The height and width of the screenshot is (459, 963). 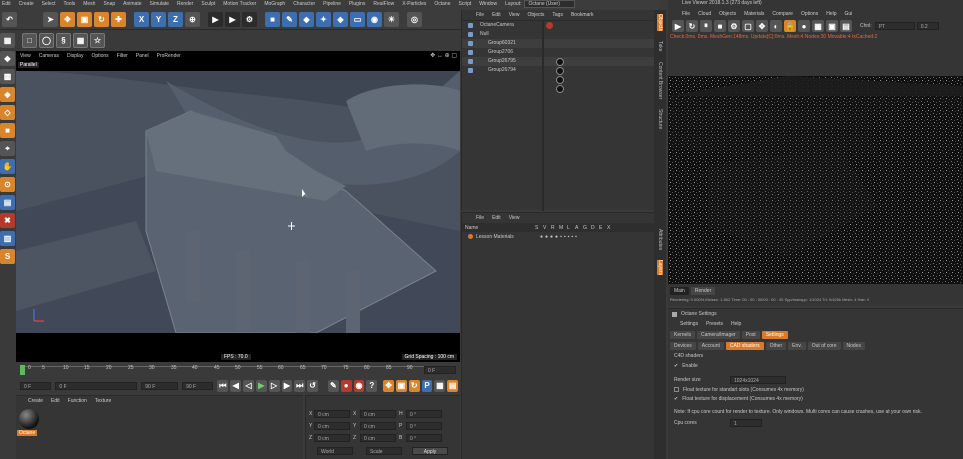 What do you see at coordinates (430, 450) in the screenshot?
I see `apply-button: Apply` at bounding box center [430, 450].